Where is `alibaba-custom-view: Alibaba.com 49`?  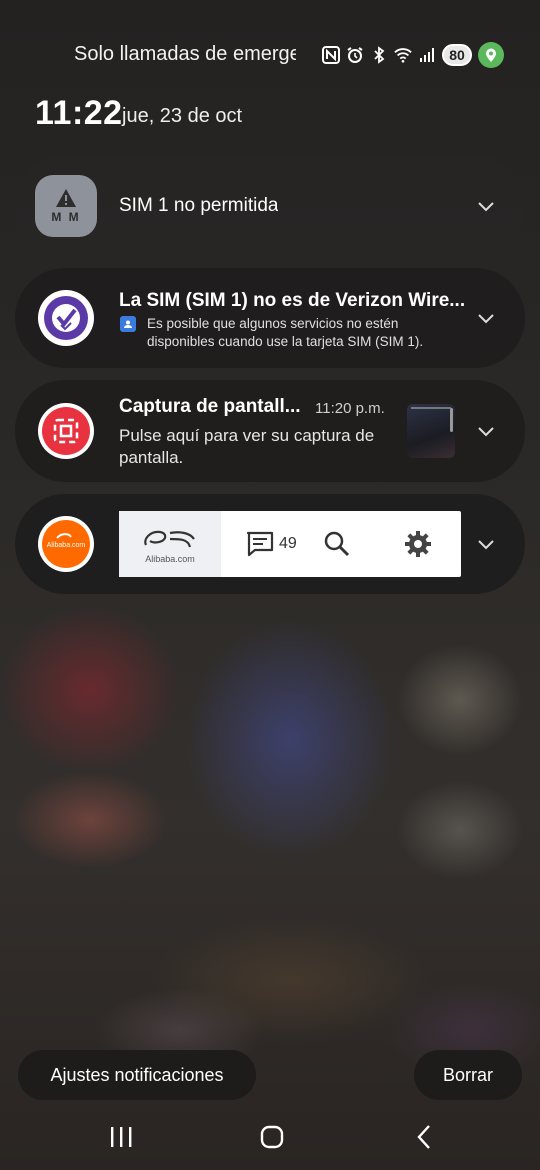 alibaba-custom-view: Alibaba.com 49 is located at coordinates (290, 544).